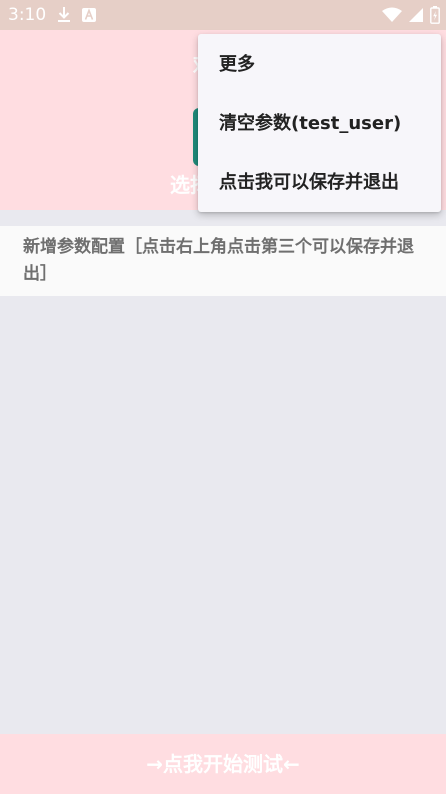 The width and height of the screenshot is (446, 794). I want to click on menu-item-clear-params: 清空参数(test_user), so click(319, 124).